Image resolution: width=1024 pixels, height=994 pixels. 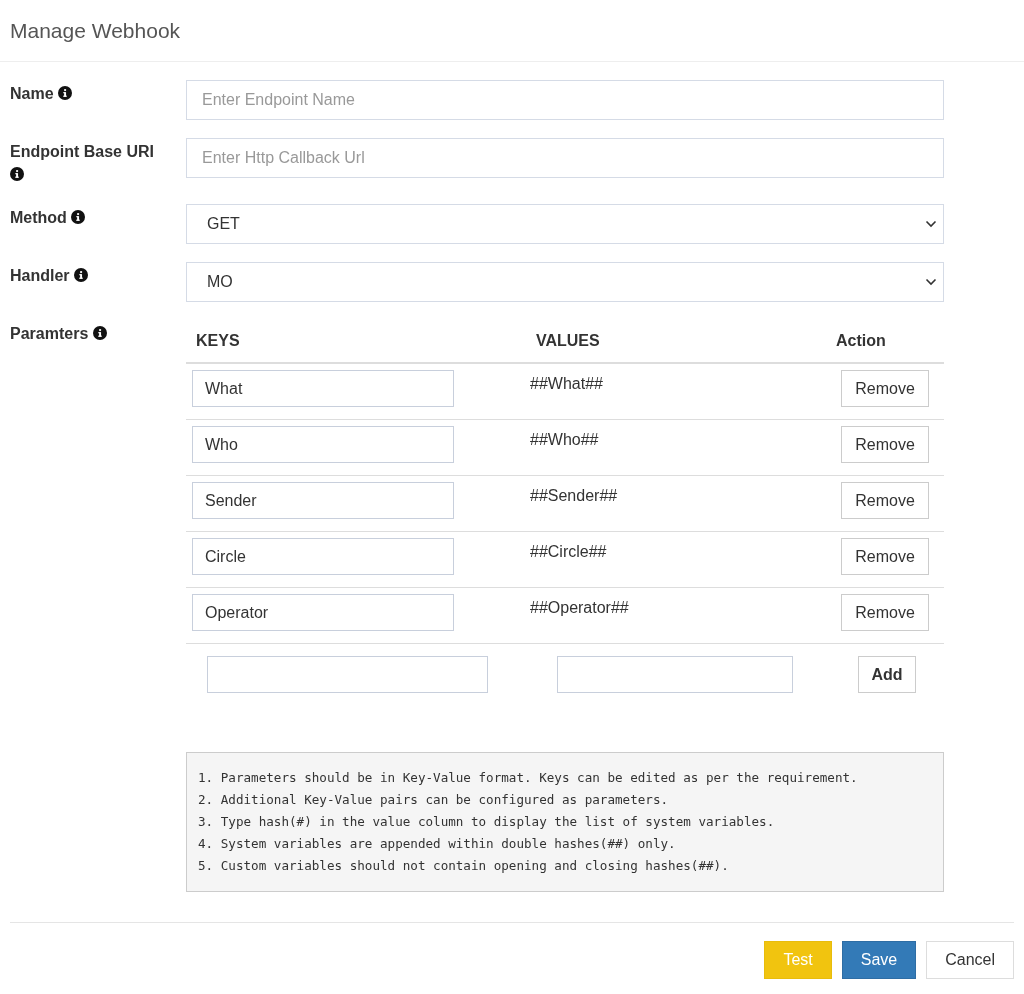 I want to click on note-text: 5. Custom variables should not contain opening and closing hashes(##)., so click(x=464, y=866).